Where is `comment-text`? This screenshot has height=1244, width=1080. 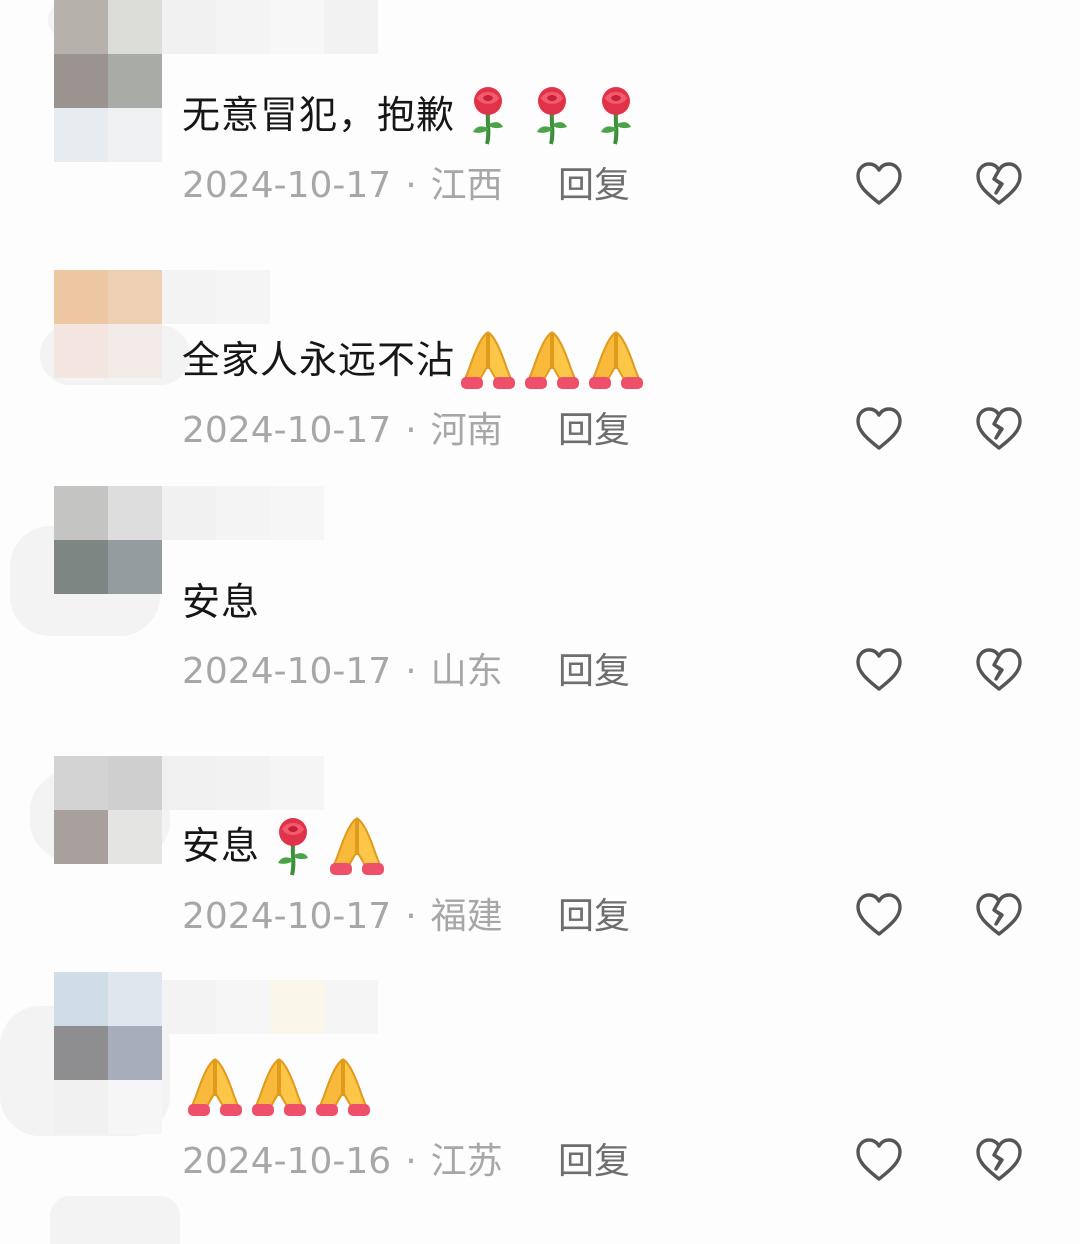 comment-text is located at coordinates (278, 1087).